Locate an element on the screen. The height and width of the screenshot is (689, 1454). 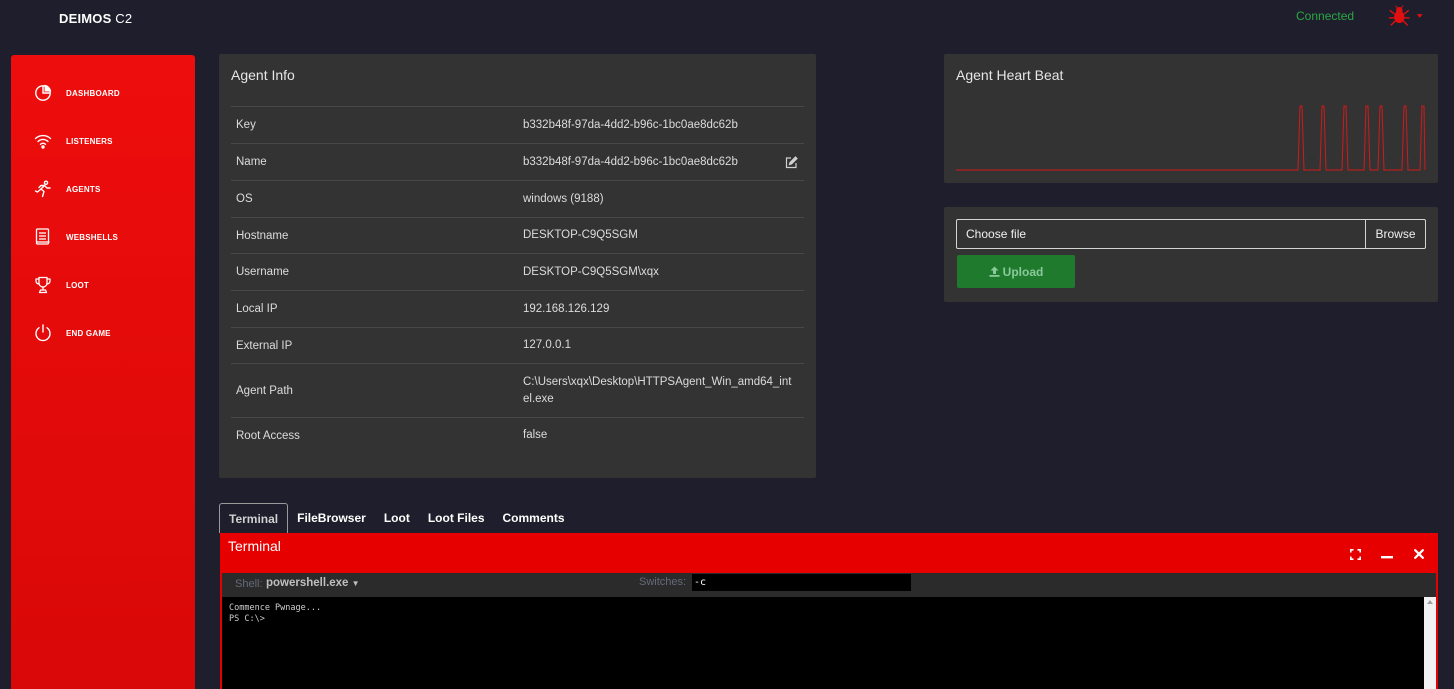
terminal-toolbar: Shell: powershell.exe ▼ Switches: is located at coordinates (829, 585).